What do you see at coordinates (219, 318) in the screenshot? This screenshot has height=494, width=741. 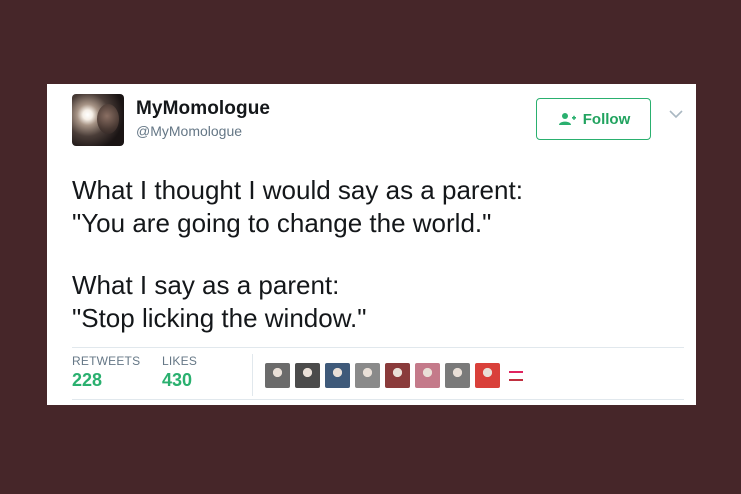 I see `tweet-line: "Stop licking the window."` at bounding box center [219, 318].